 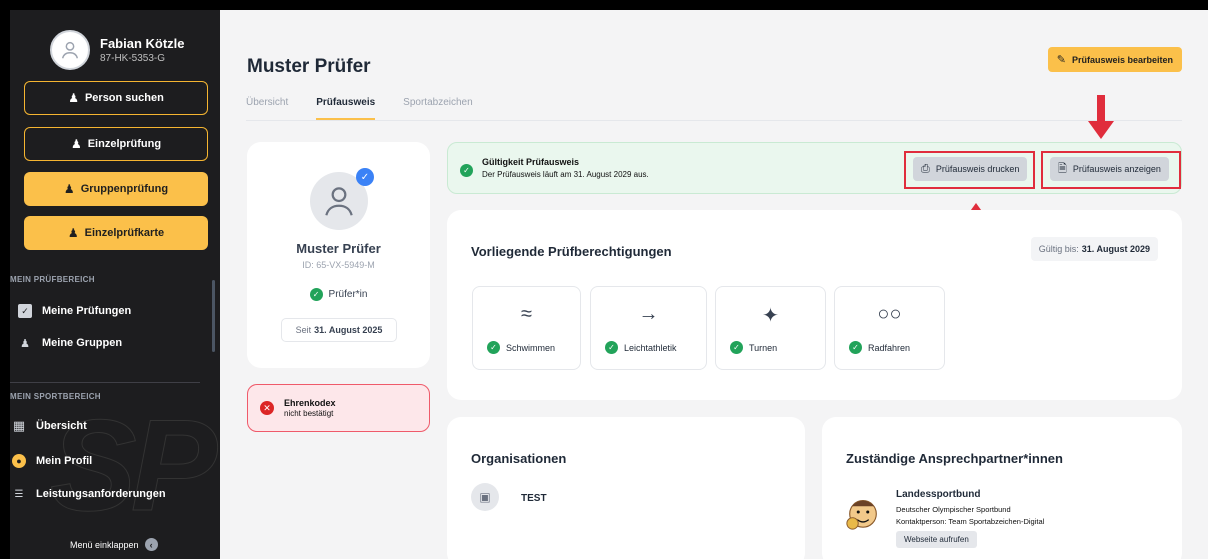 What do you see at coordinates (49, 425) in the screenshot?
I see `sidebar-item-overview: ▦ Übersicht` at bounding box center [49, 425].